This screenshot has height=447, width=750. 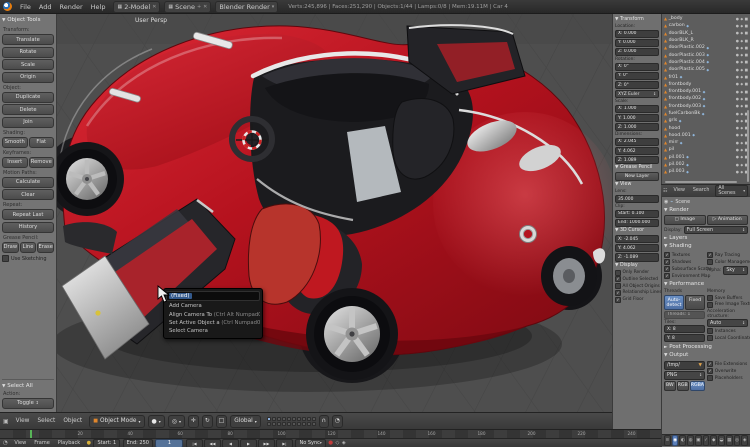 I want to click on render-opengl-button: ◔, so click(x=338, y=421).